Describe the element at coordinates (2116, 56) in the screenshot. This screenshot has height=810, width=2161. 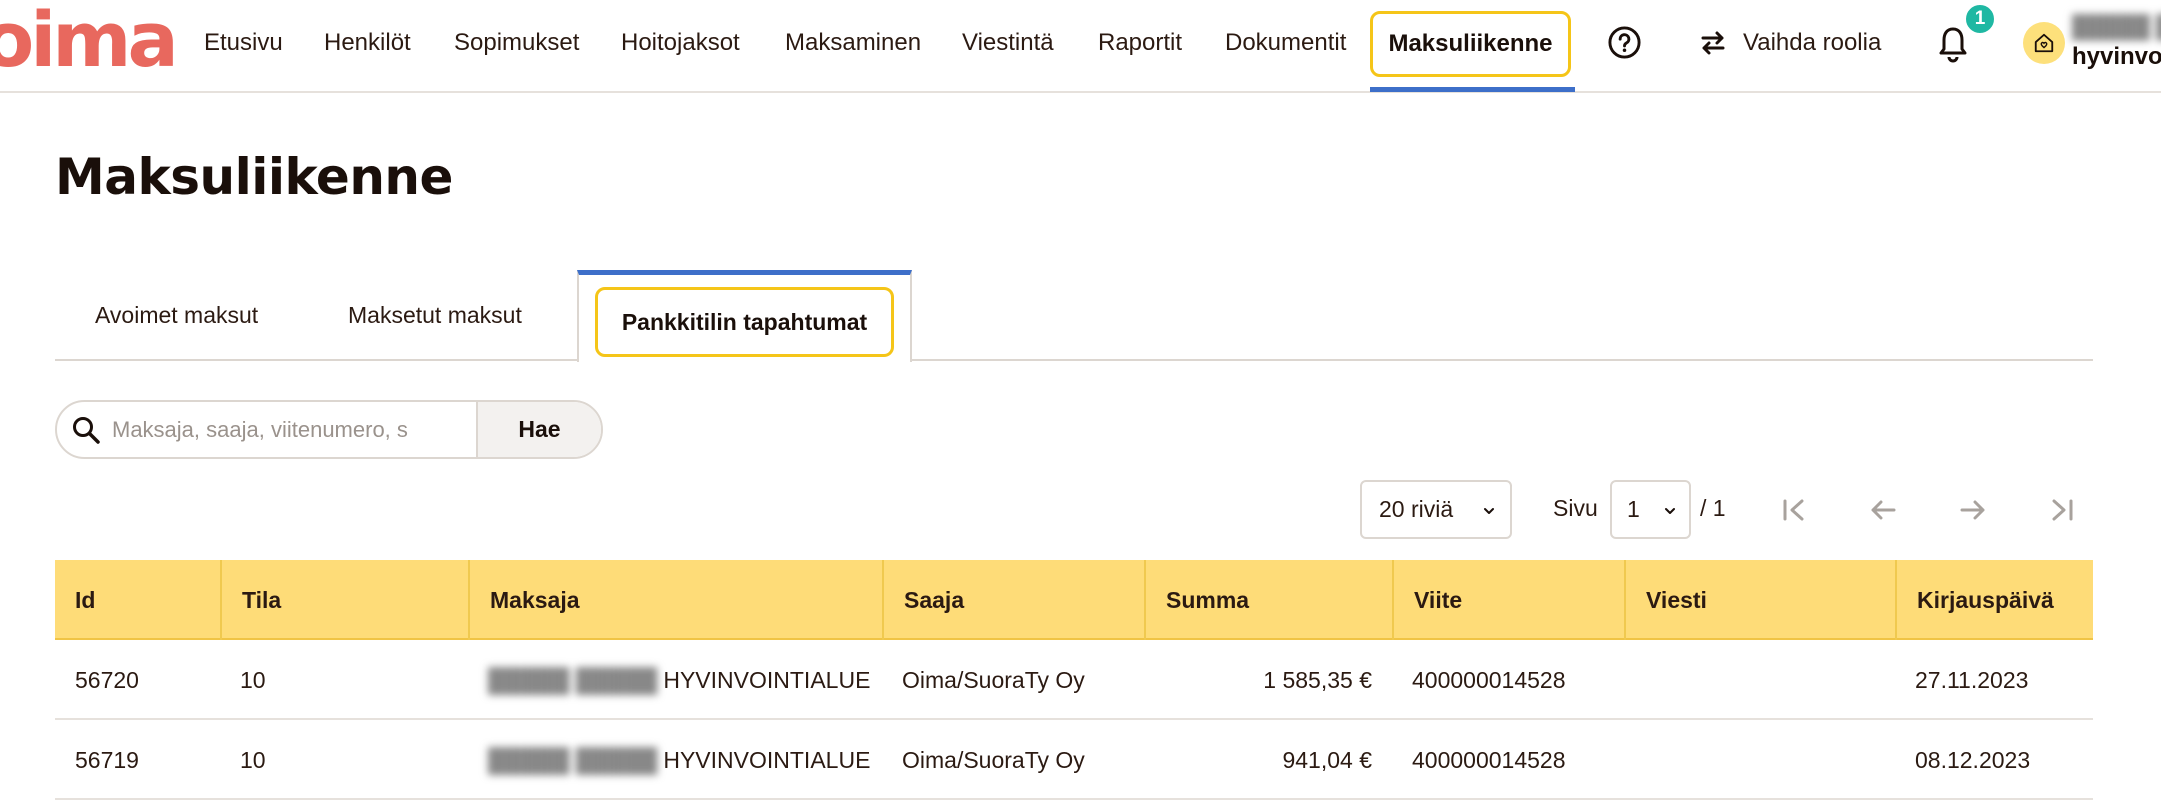
I see `user-organization: hyvinvo` at that location.